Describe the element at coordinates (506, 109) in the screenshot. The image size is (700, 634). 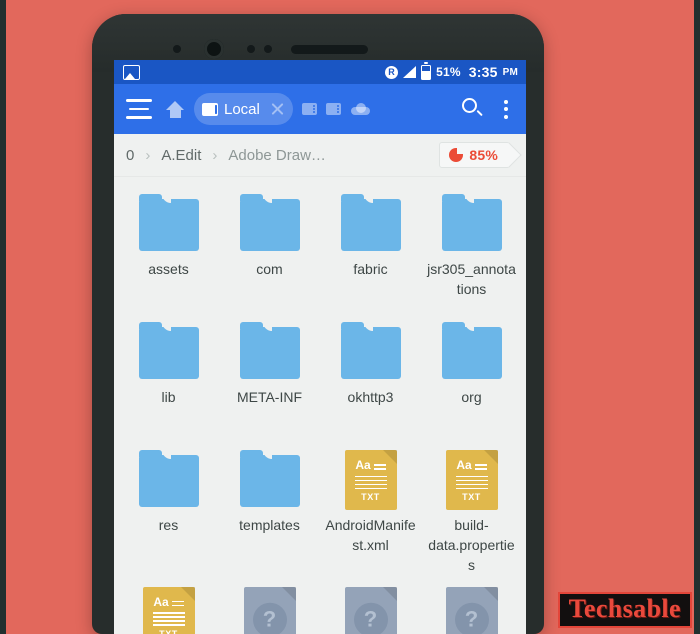
I see `overflow-menu-icon` at that location.